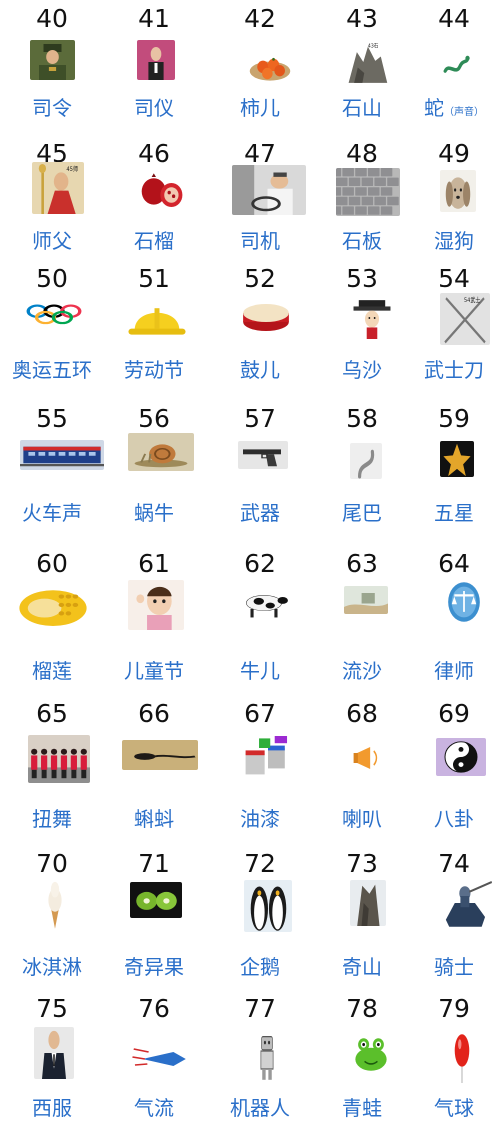  What do you see at coordinates (462, 1058) in the screenshot?
I see `balloon-icon` at bounding box center [462, 1058].